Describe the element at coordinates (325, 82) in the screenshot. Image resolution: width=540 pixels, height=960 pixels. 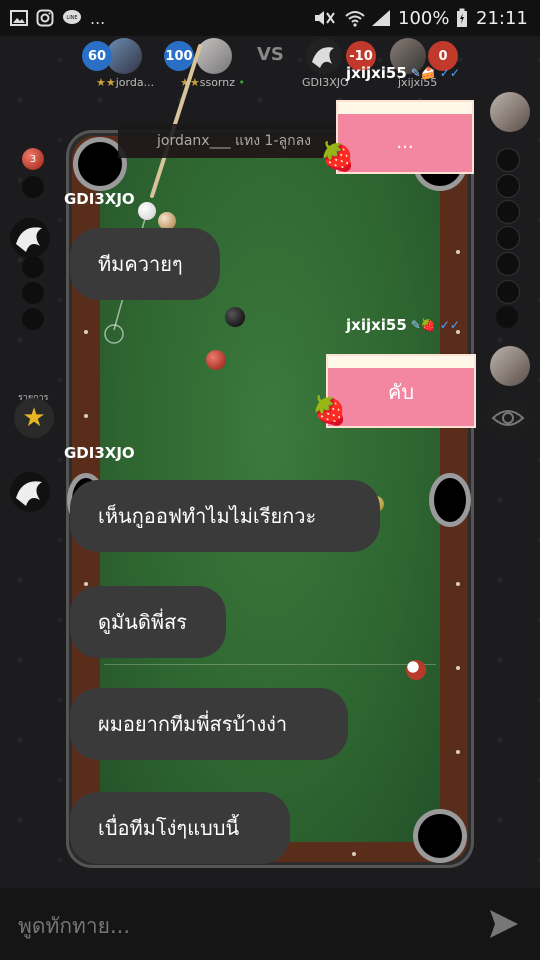
I see `player-3-name: GDI3XJO` at that location.